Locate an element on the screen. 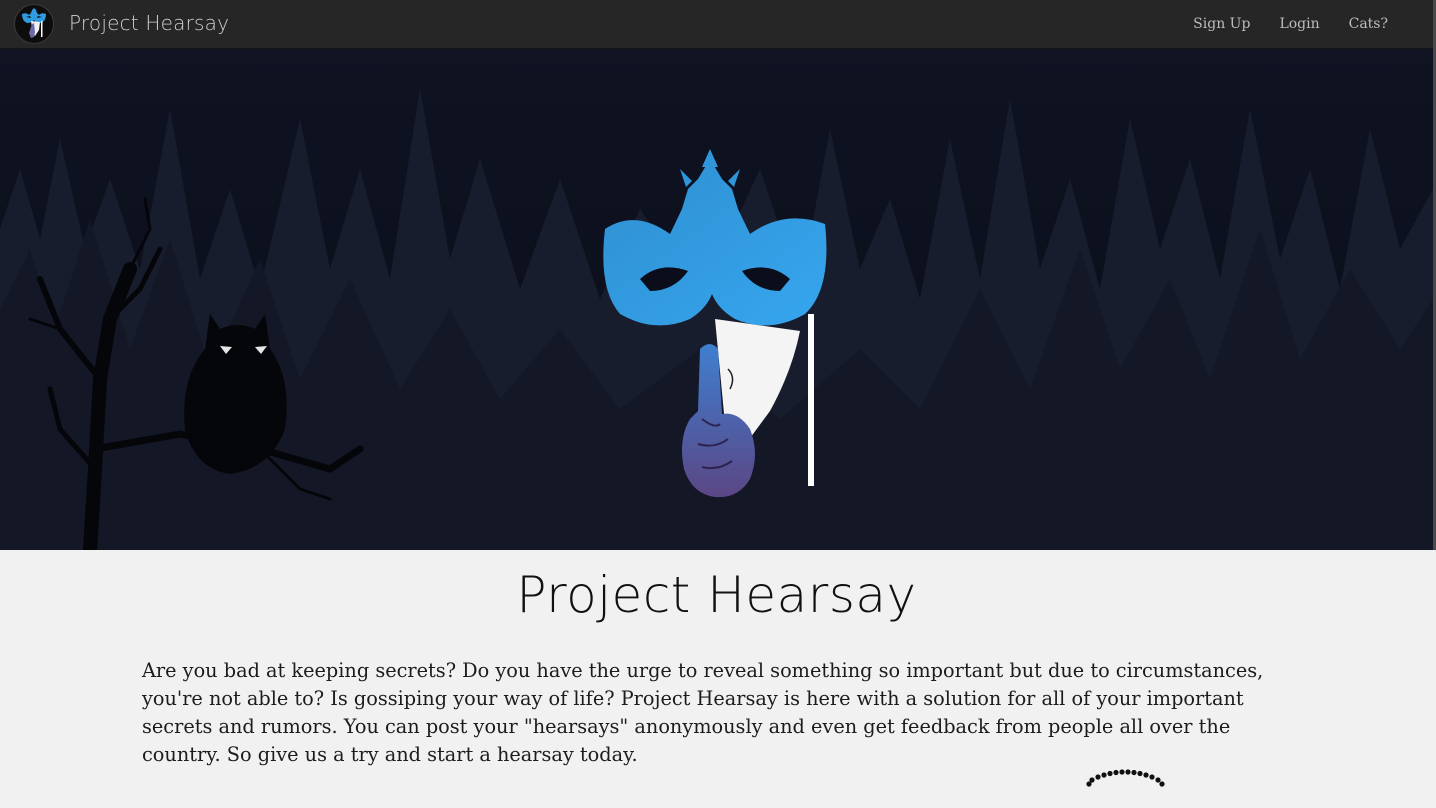 The height and width of the screenshot is (808, 1436). nav-login-link: Login is located at coordinates (1299, 24).